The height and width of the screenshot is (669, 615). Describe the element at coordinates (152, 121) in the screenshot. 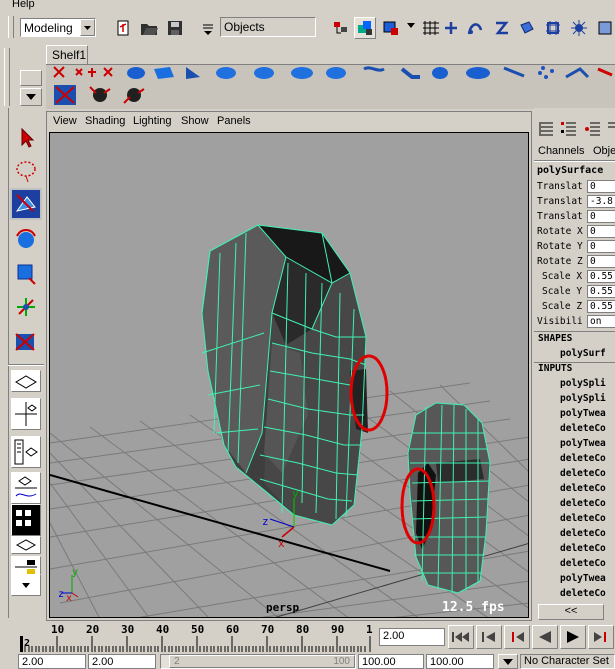

I see `panel-menu-lighting: Lighting` at that location.